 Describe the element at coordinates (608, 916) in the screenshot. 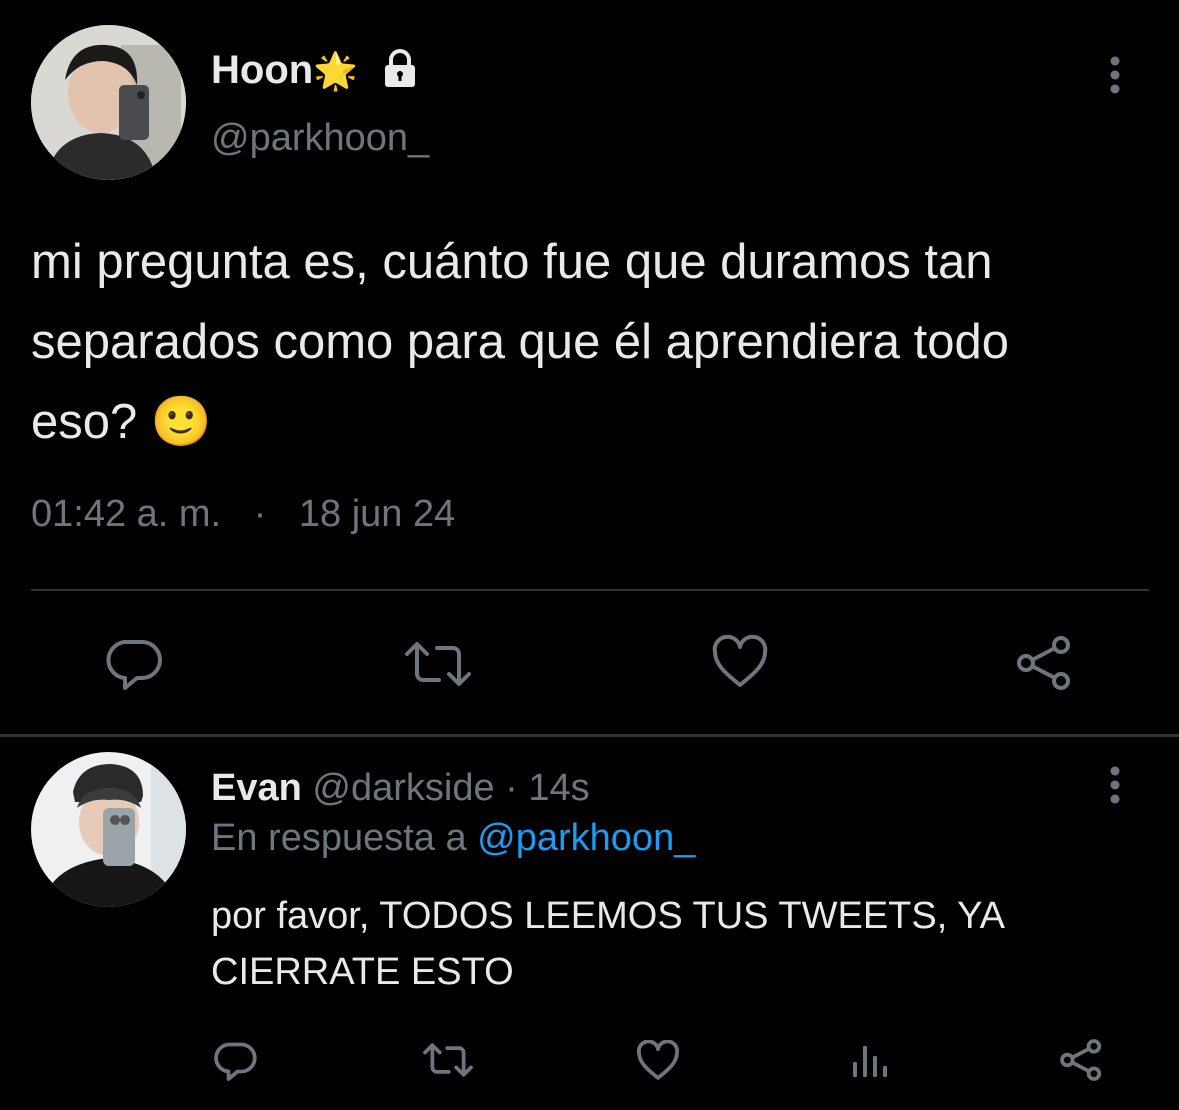

I see `reply-text-line: por favor, TODOS LEEMOS TUS TWEETS, YA` at that location.